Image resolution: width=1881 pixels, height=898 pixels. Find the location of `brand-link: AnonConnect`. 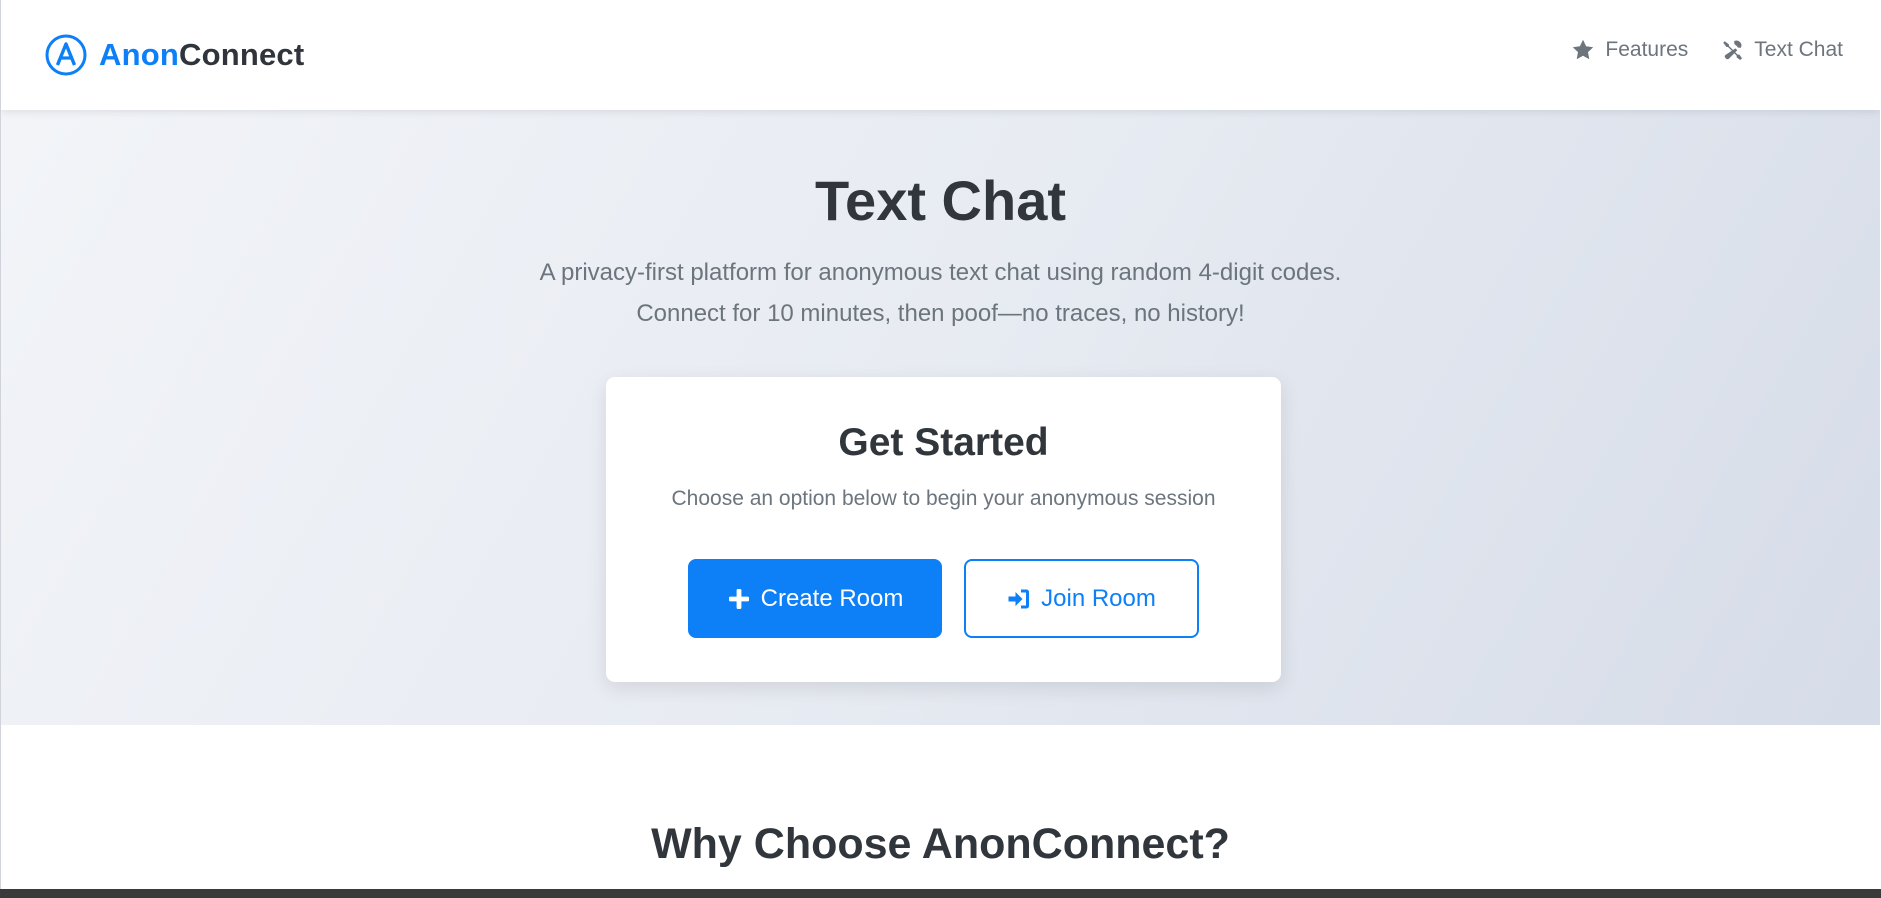

brand-link: AnonConnect is located at coordinates (174, 55).